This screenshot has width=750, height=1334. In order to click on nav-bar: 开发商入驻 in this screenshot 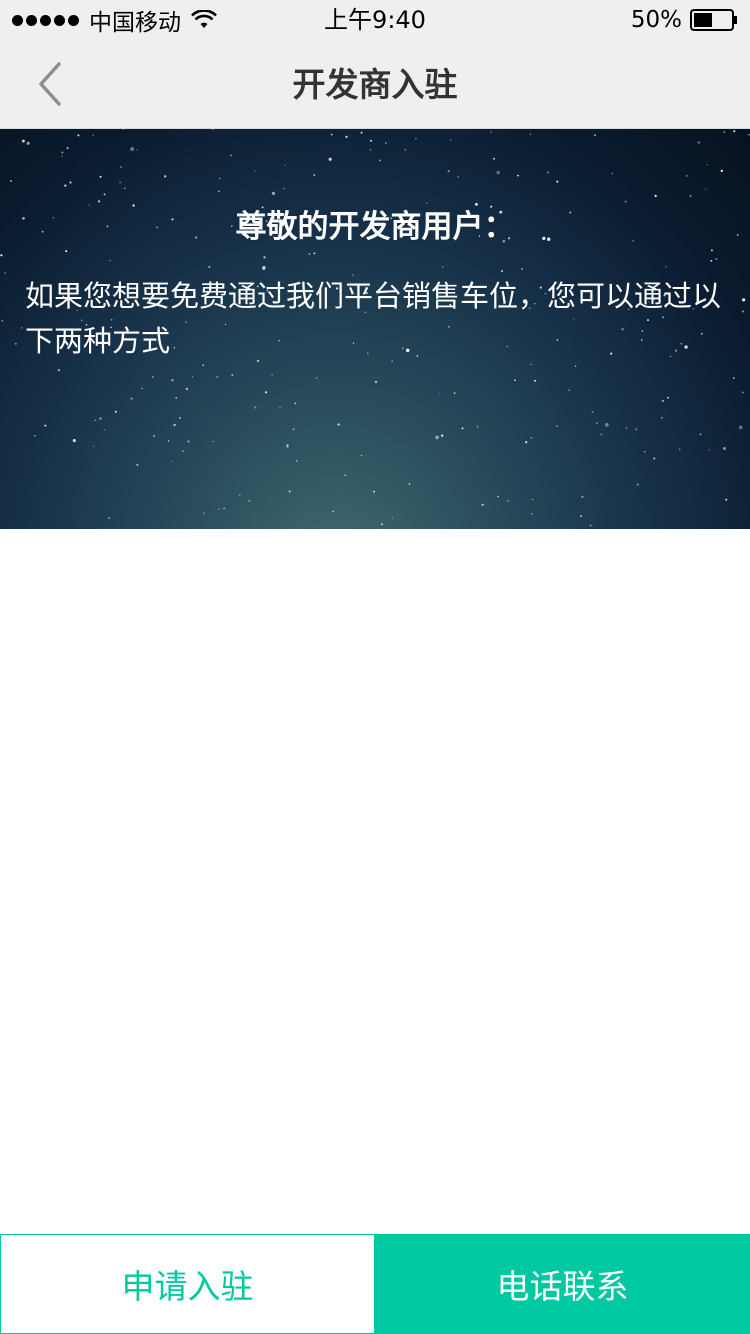, I will do `click(375, 84)`.